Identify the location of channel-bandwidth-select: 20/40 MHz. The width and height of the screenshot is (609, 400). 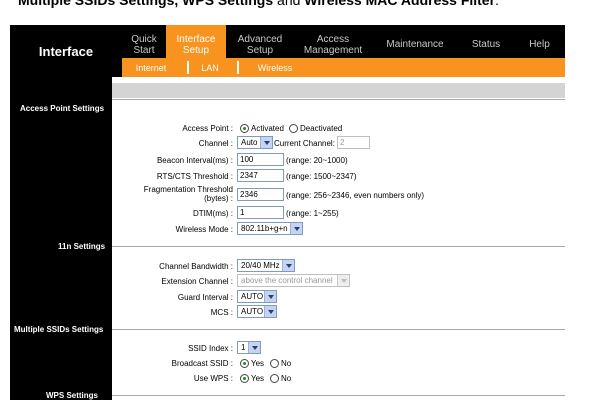
(266, 265).